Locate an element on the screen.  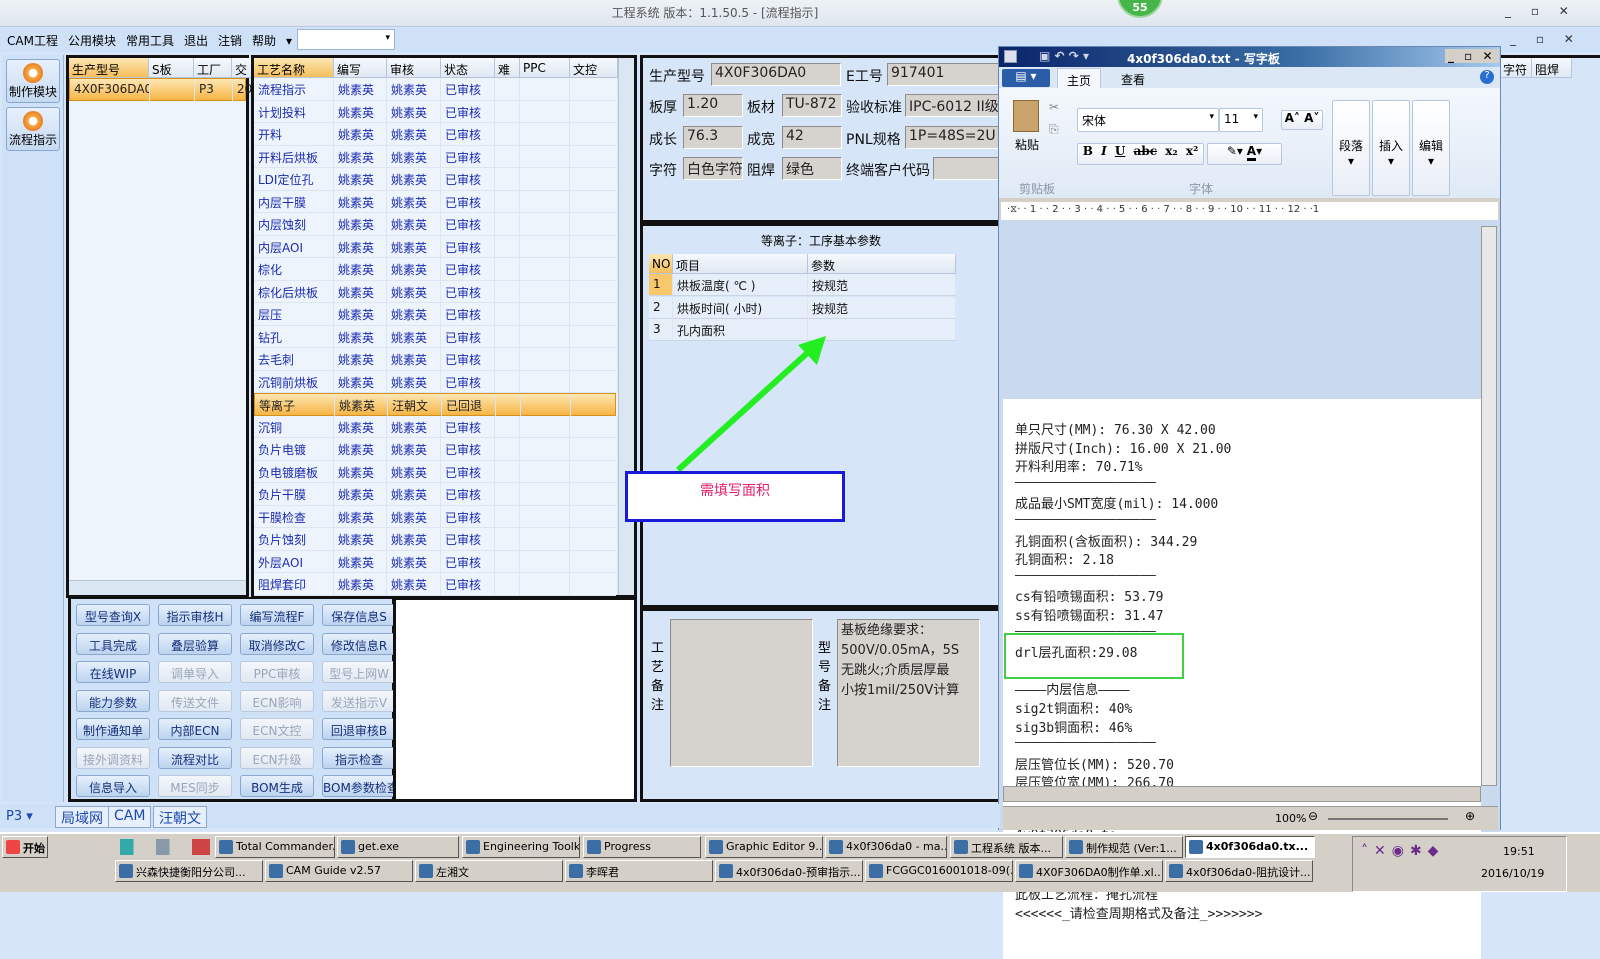
tab-user: 汪朝文 is located at coordinates (180, 817).